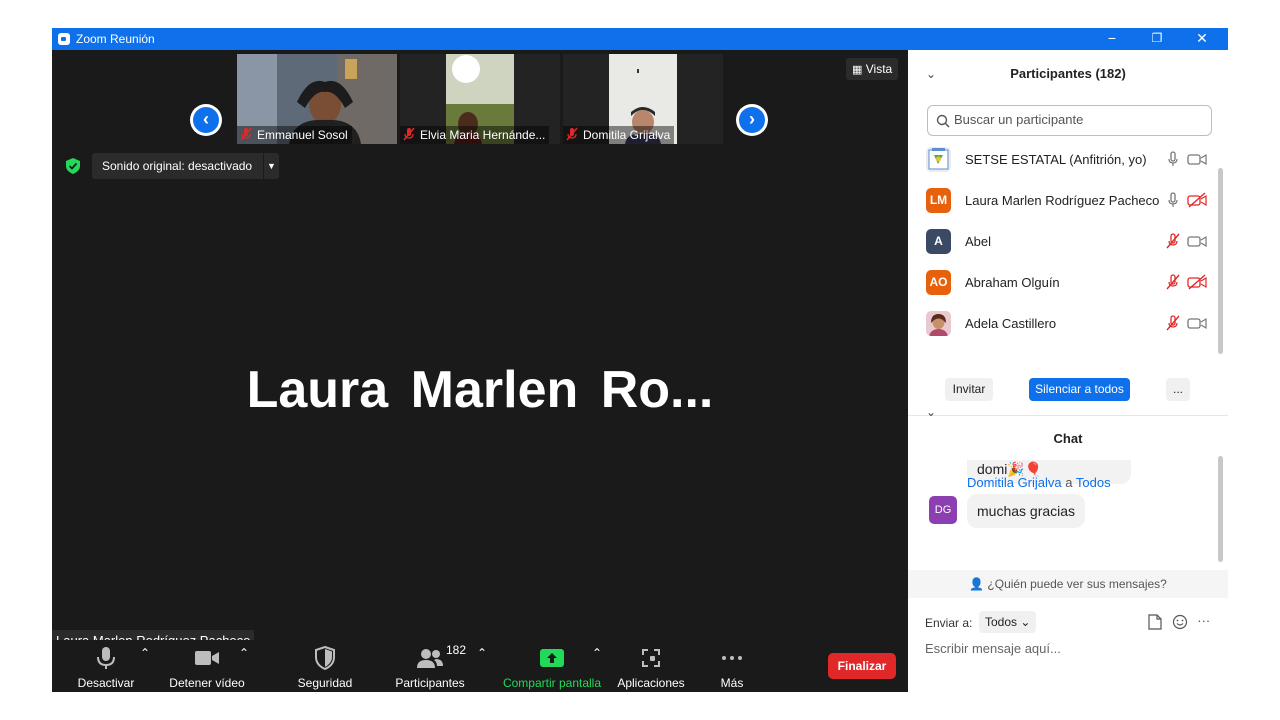 The height and width of the screenshot is (720, 1280). What do you see at coordinates (732, 658) in the screenshot?
I see `more-dots-icon` at bounding box center [732, 658].